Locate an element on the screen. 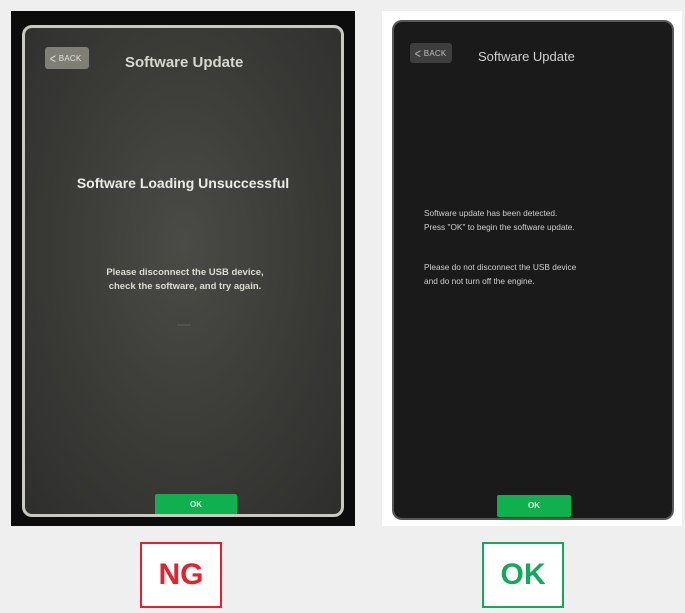  ng-label: NG is located at coordinates (181, 575).